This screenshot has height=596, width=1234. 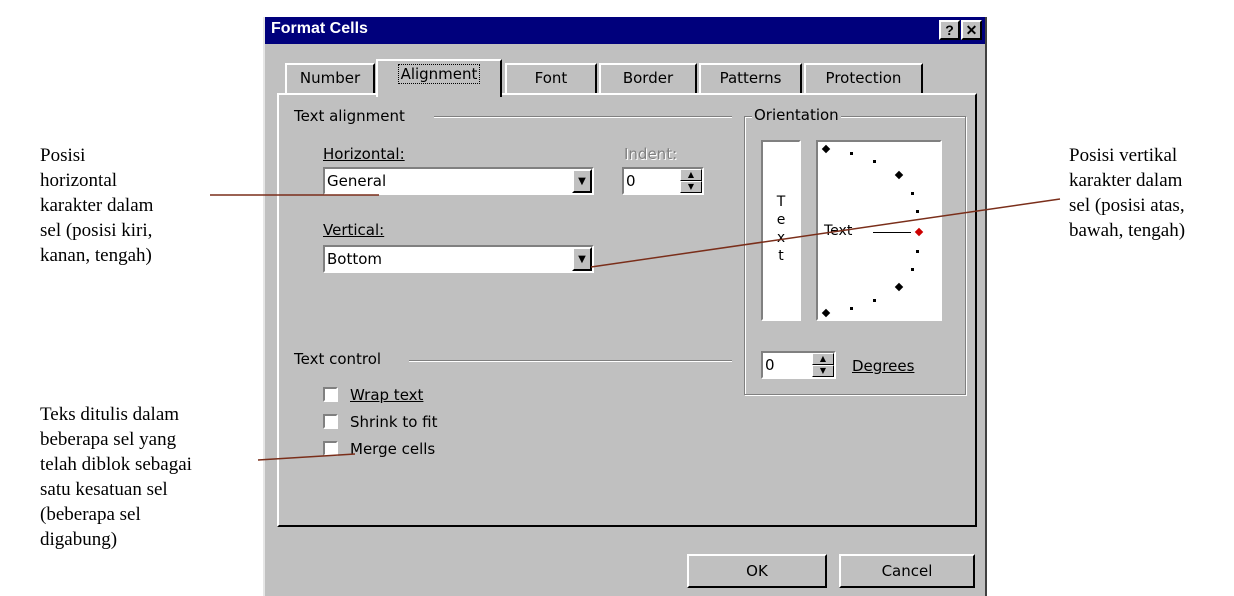 What do you see at coordinates (781, 238) in the screenshot?
I see `vertical-text-char: x` at bounding box center [781, 238].